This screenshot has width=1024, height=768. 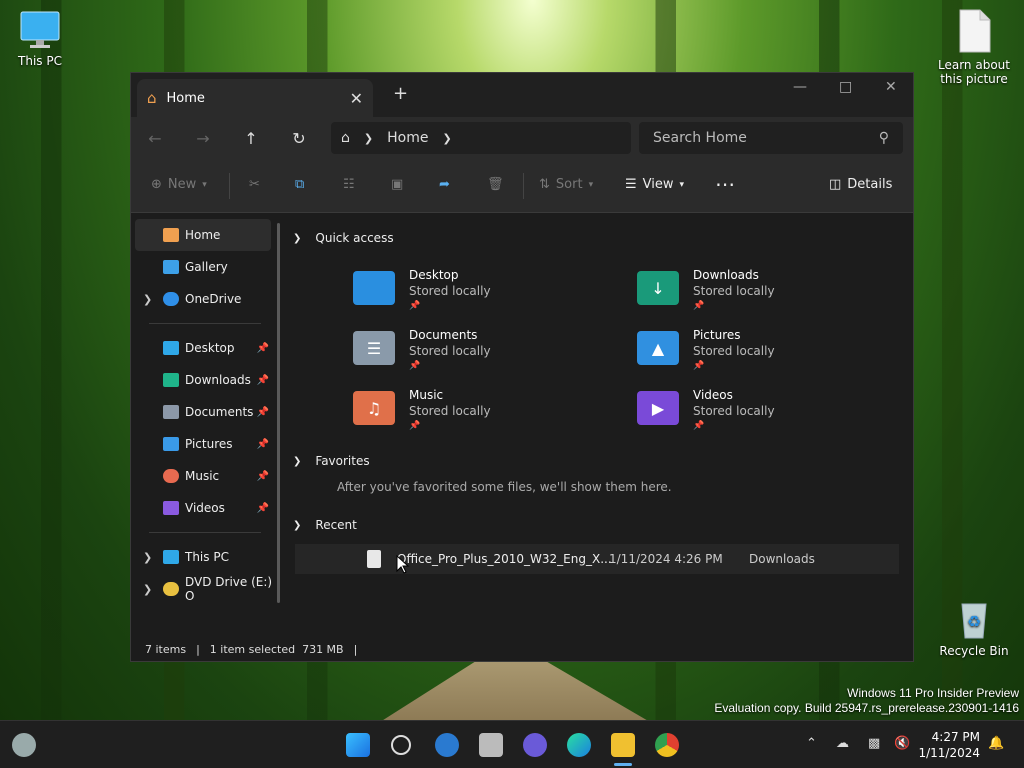 What do you see at coordinates (422, 350) in the screenshot?
I see `quick-access-documents: ☰ Documents Stored locally 📌` at bounding box center [422, 350].